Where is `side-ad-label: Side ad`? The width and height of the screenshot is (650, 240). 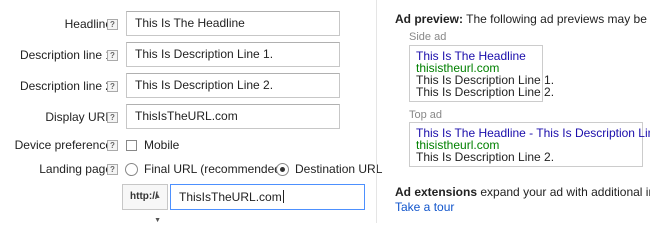 side-ad-label: Side ad is located at coordinates (428, 37).